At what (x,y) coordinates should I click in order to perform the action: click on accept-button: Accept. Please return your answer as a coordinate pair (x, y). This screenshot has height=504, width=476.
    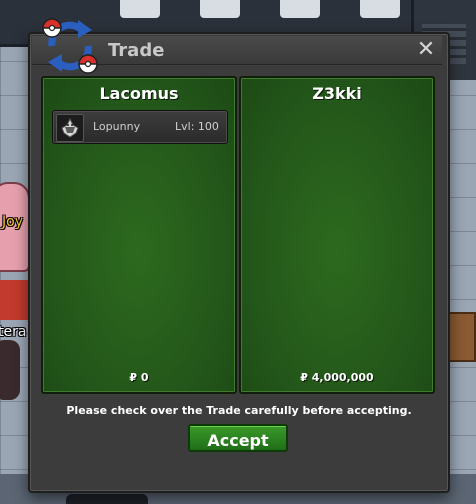
    Looking at the image, I should click on (238, 438).